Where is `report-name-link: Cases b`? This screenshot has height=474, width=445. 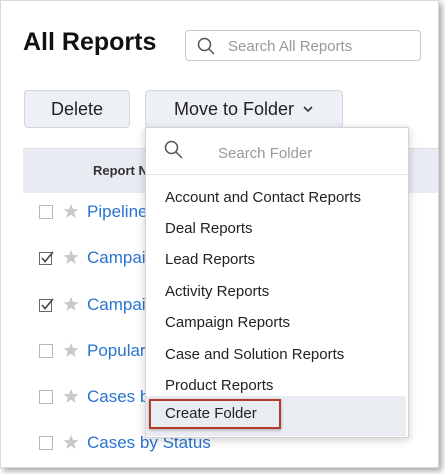
report-name-link: Cases b is located at coordinates (118, 397).